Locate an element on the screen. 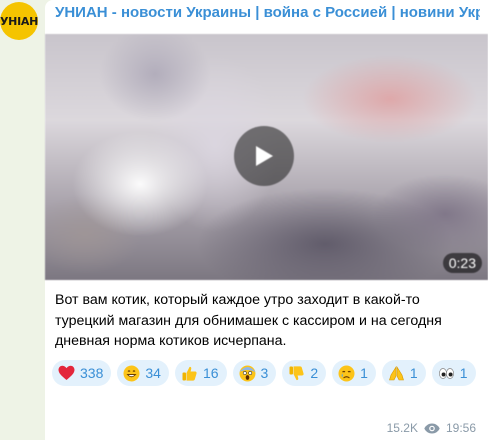 The width and height of the screenshot is (488, 440). pray-icon is located at coordinates (396, 373).